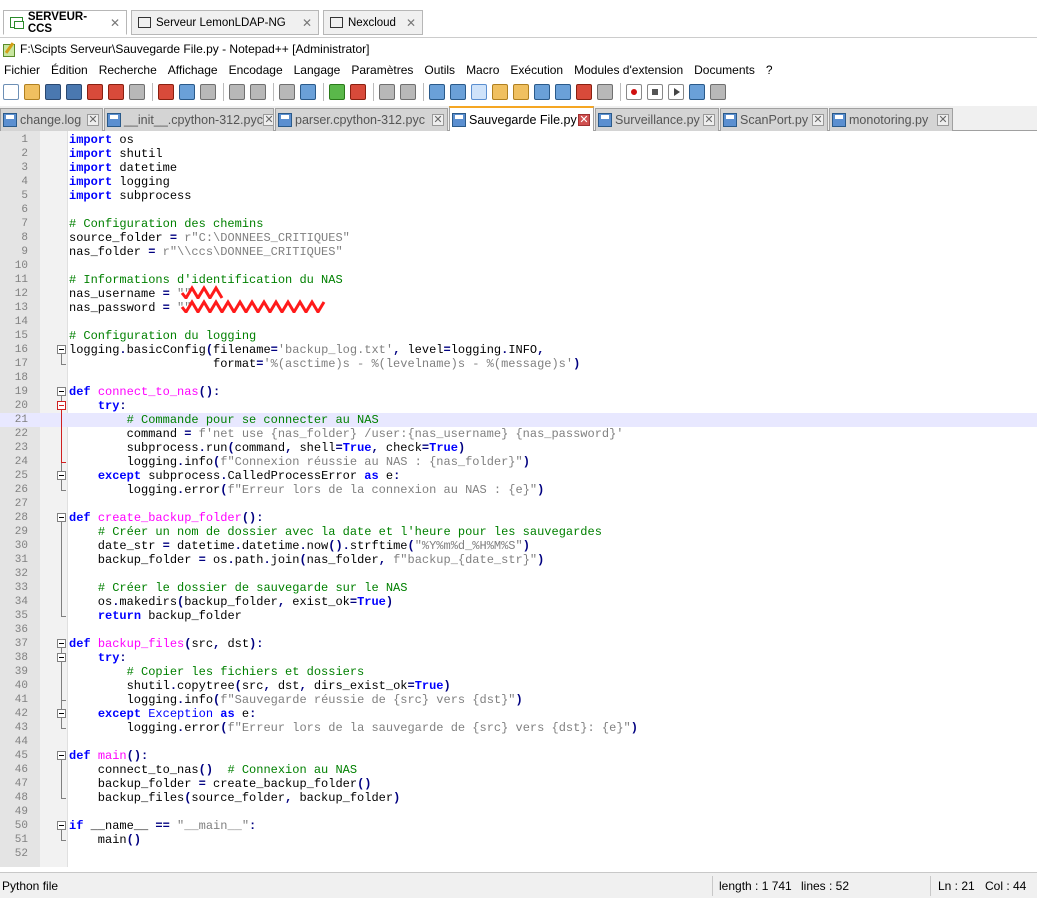 Image resolution: width=1037 pixels, height=898 pixels. What do you see at coordinates (65, 22) in the screenshot?
I see `window-tab-serveur-ccs: SERVEUR-CCS ✕` at bounding box center [65, 22].